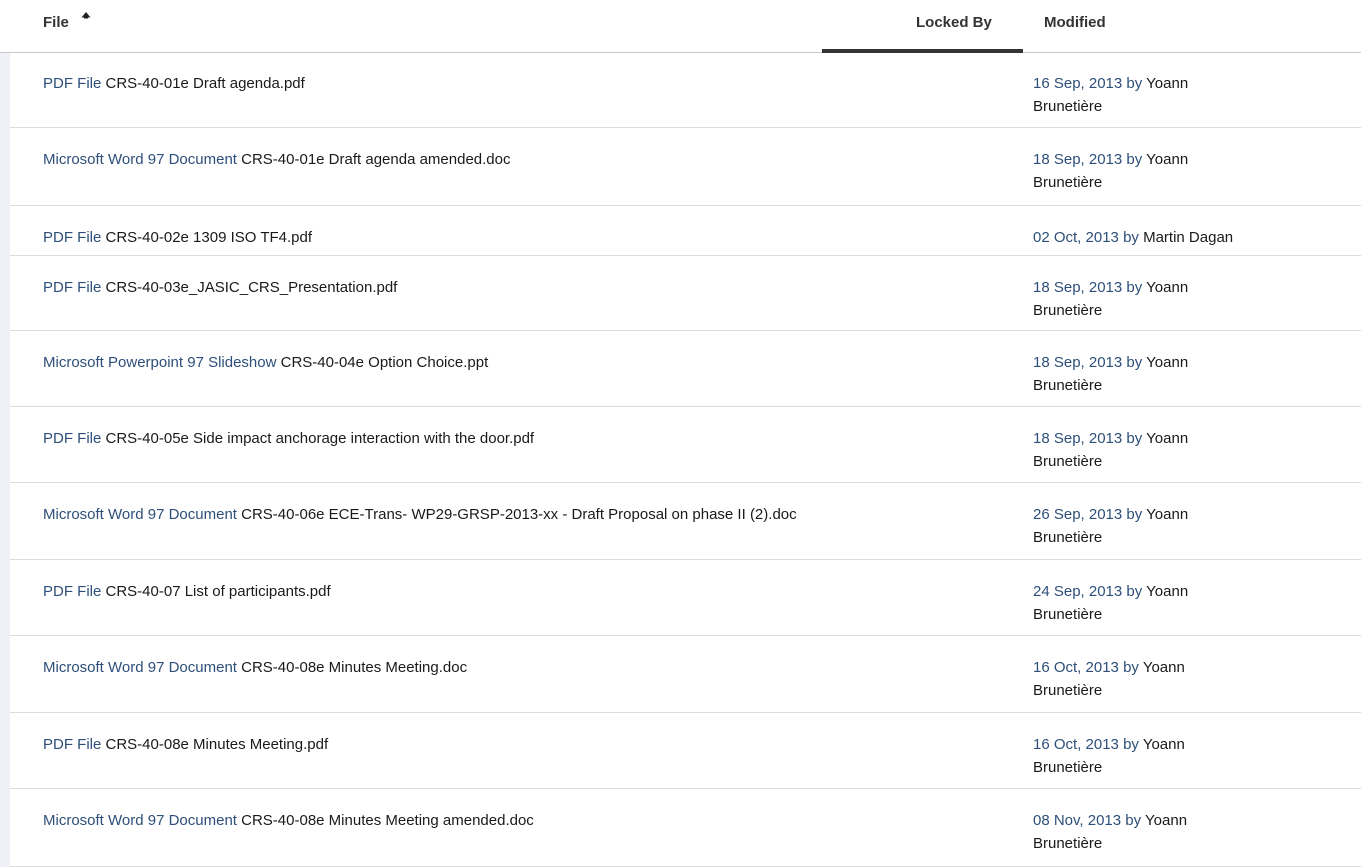 The image size is (1361, 867). I want to click on column-header-modified: Modified, so click(1075, 26).